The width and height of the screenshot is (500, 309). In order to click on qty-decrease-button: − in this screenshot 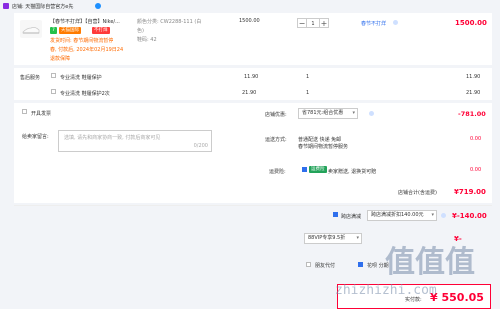, I will do `click(302, 23)`.